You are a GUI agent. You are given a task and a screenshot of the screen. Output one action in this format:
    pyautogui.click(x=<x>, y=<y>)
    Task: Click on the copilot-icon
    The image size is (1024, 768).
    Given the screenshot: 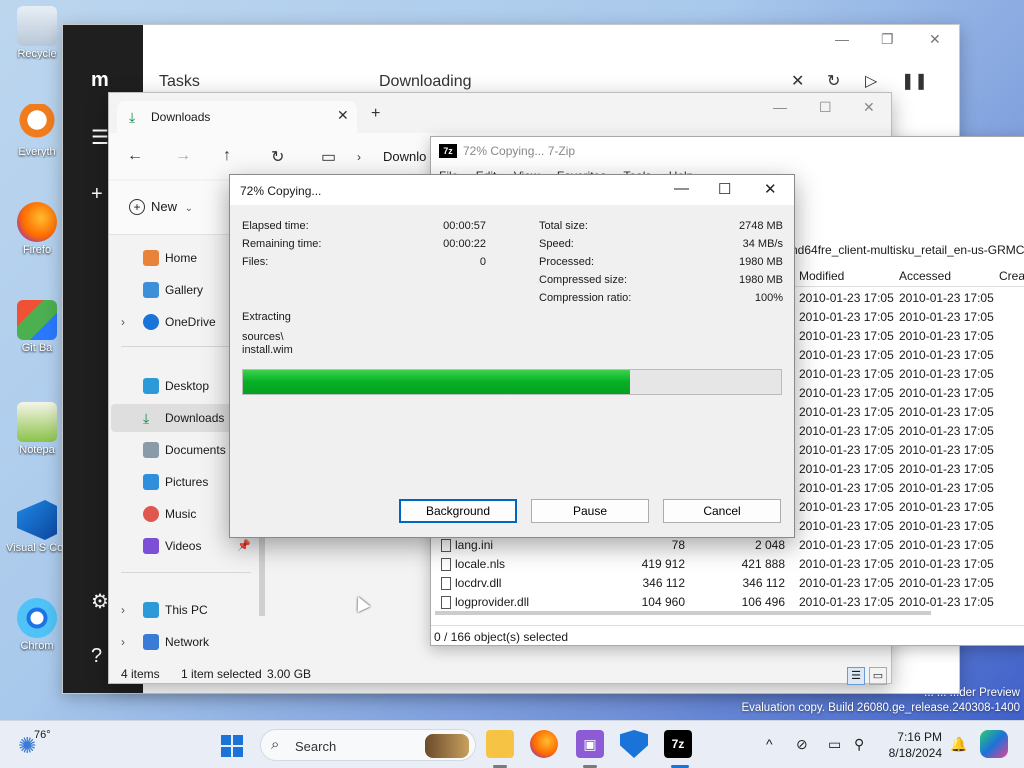 What is the action you would take?
    pyautogui.click(x=994, y=744)
    